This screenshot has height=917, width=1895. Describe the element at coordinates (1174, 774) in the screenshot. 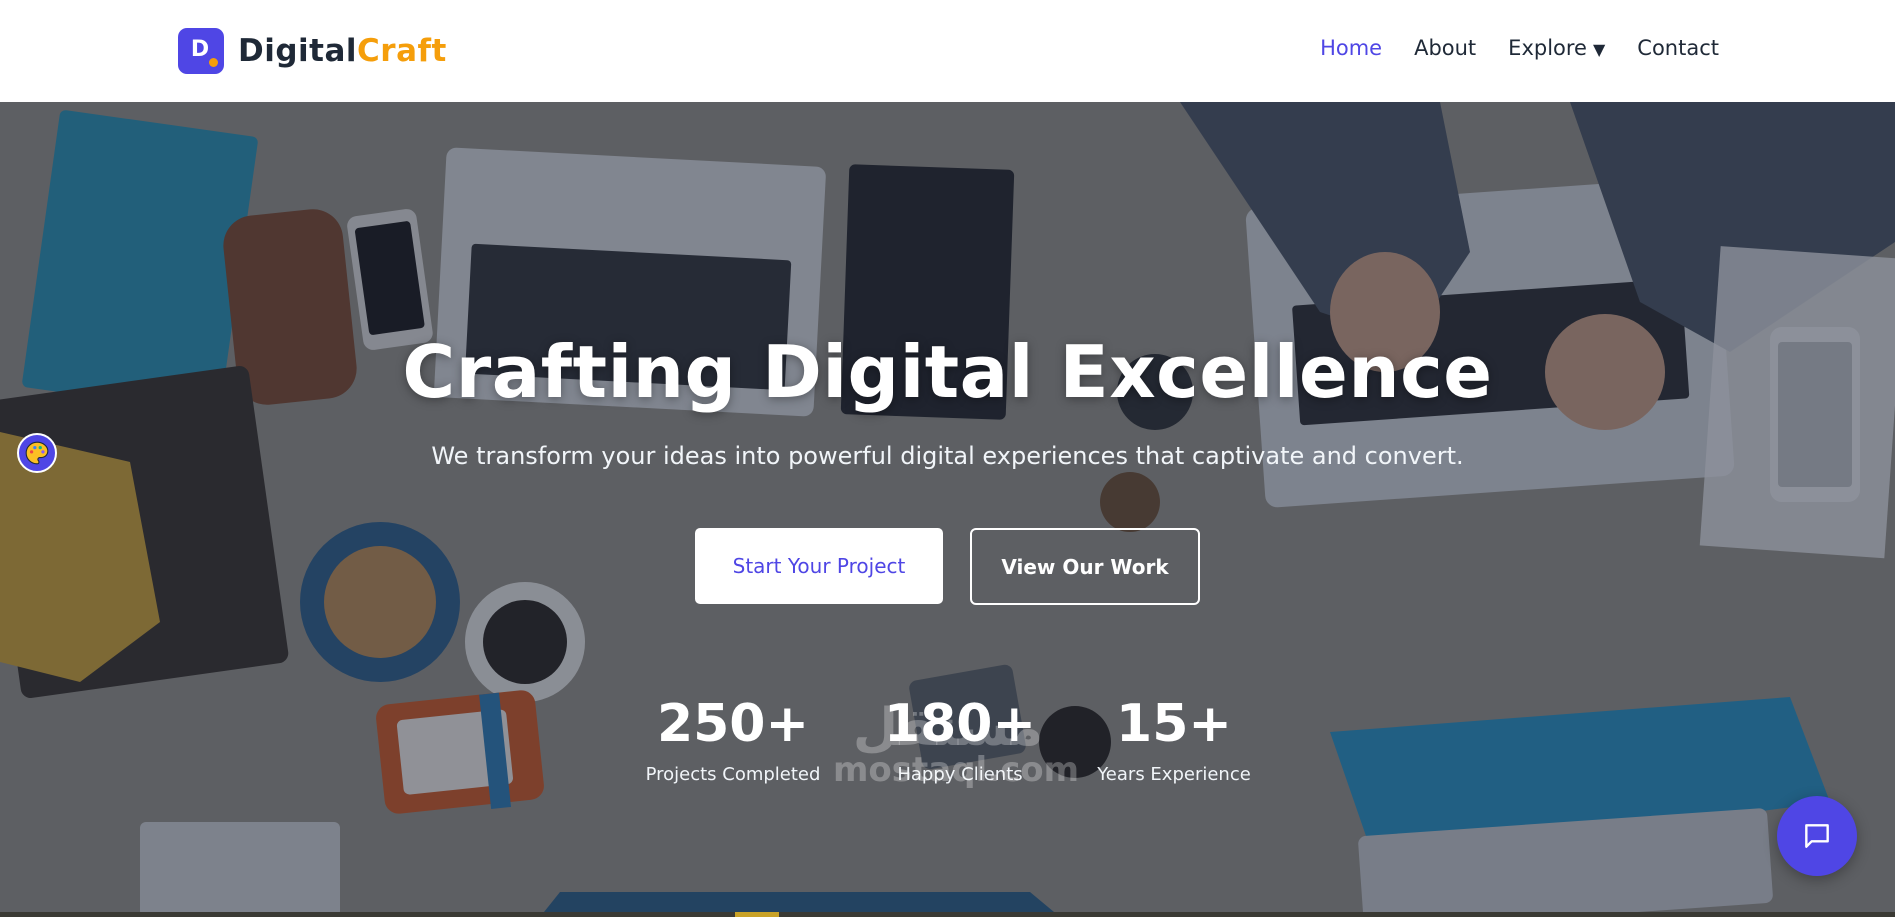

I see `stat-years-label: Years Experience` at that location.